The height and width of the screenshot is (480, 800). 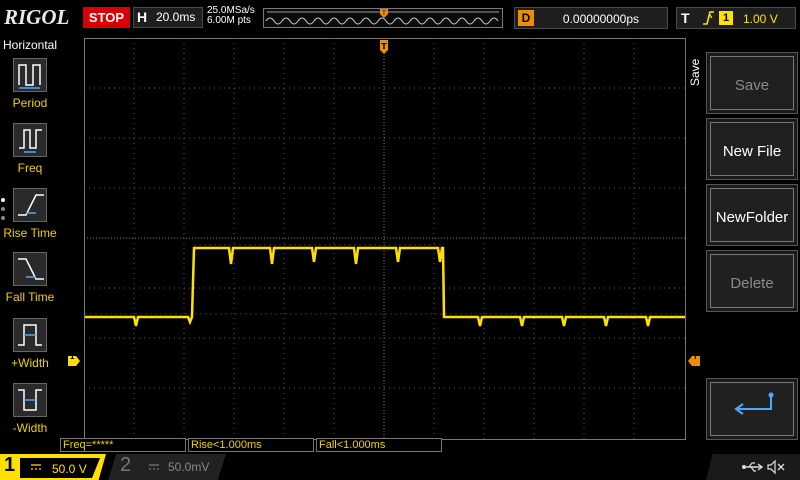 What do you see at coordinates (526, 18) in the screenshot?
I see `delay-letter: D` at bounding box center [526, 18].